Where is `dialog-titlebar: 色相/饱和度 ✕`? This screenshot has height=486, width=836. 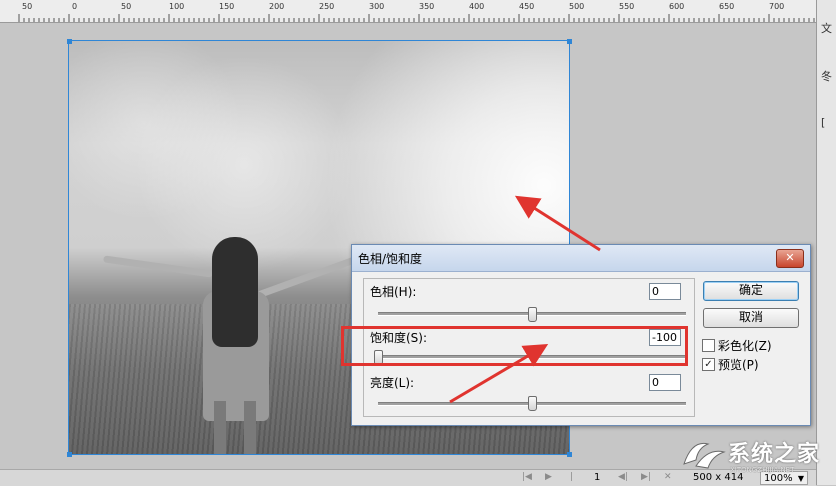
dialog-titlebar: 色相/饱和度 ✕ is located at coordinates (581, 258).